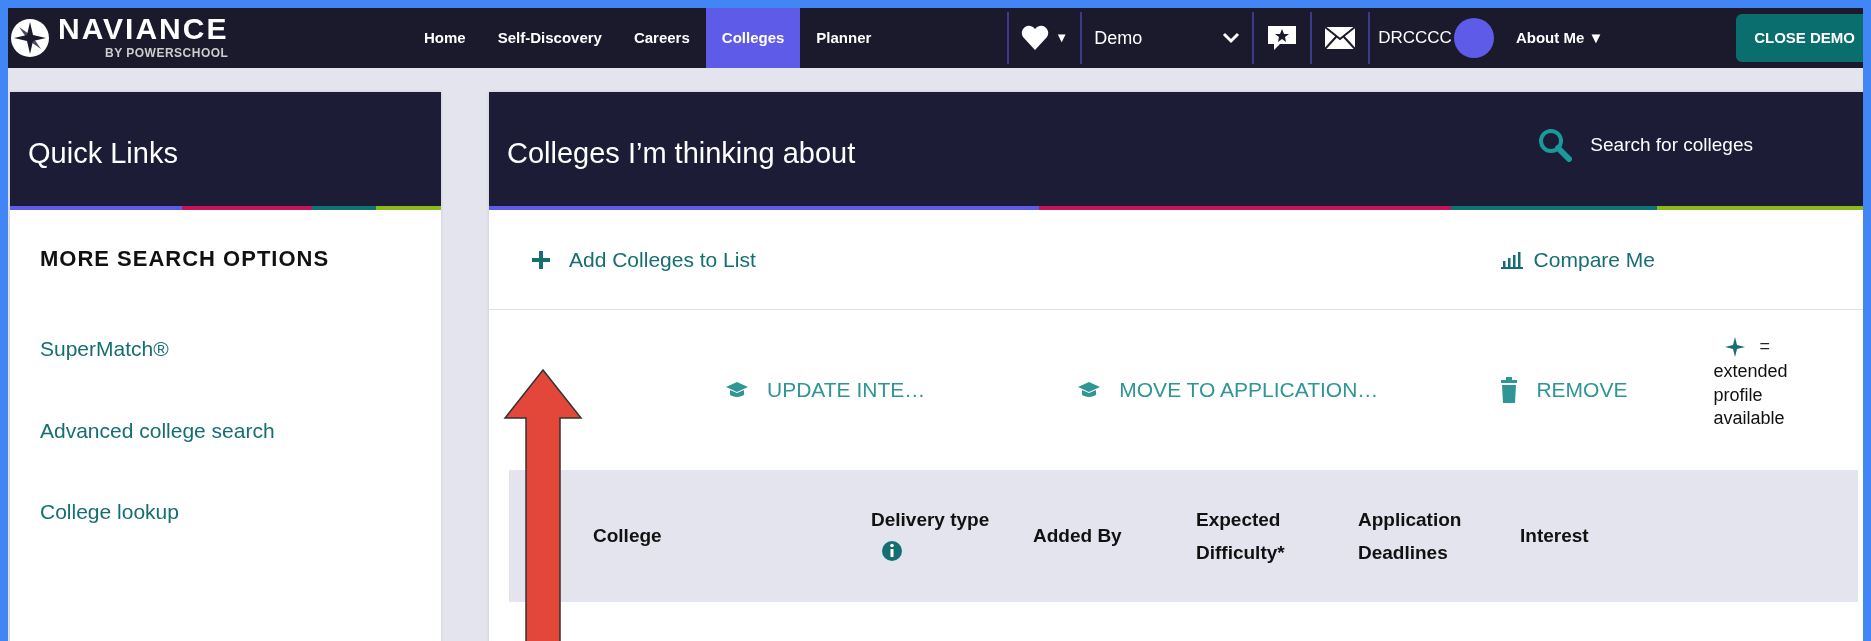 Image resolution: width=1871 pixels, height=641 pixels. What do you see at coordinates (549, 38) in the screenshot?
I see `nav-tab: Self-Discovery` at bounding box center [549, 38].